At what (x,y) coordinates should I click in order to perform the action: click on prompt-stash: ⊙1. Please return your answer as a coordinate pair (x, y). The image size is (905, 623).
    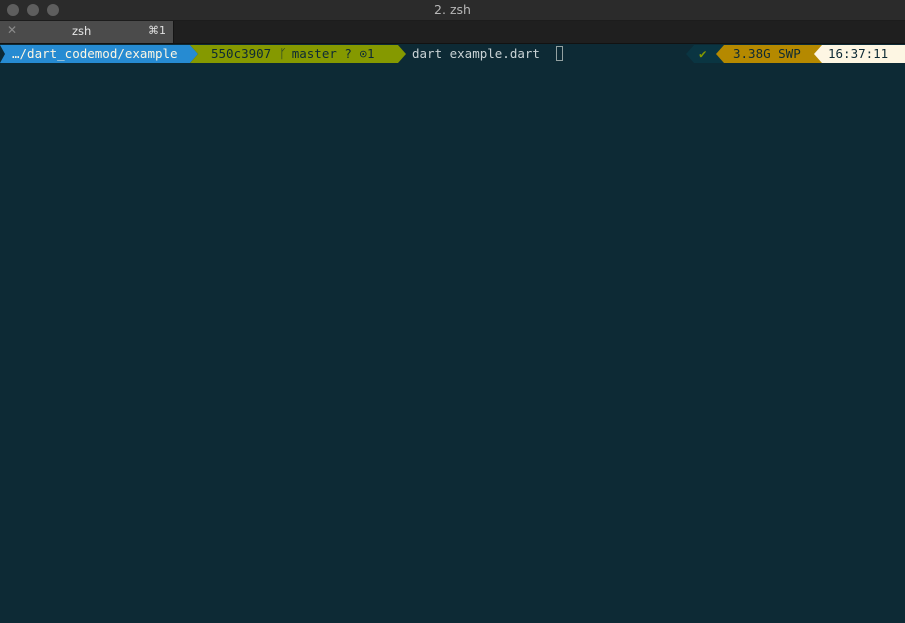
    Looking at the image, I should click on (367, 53).